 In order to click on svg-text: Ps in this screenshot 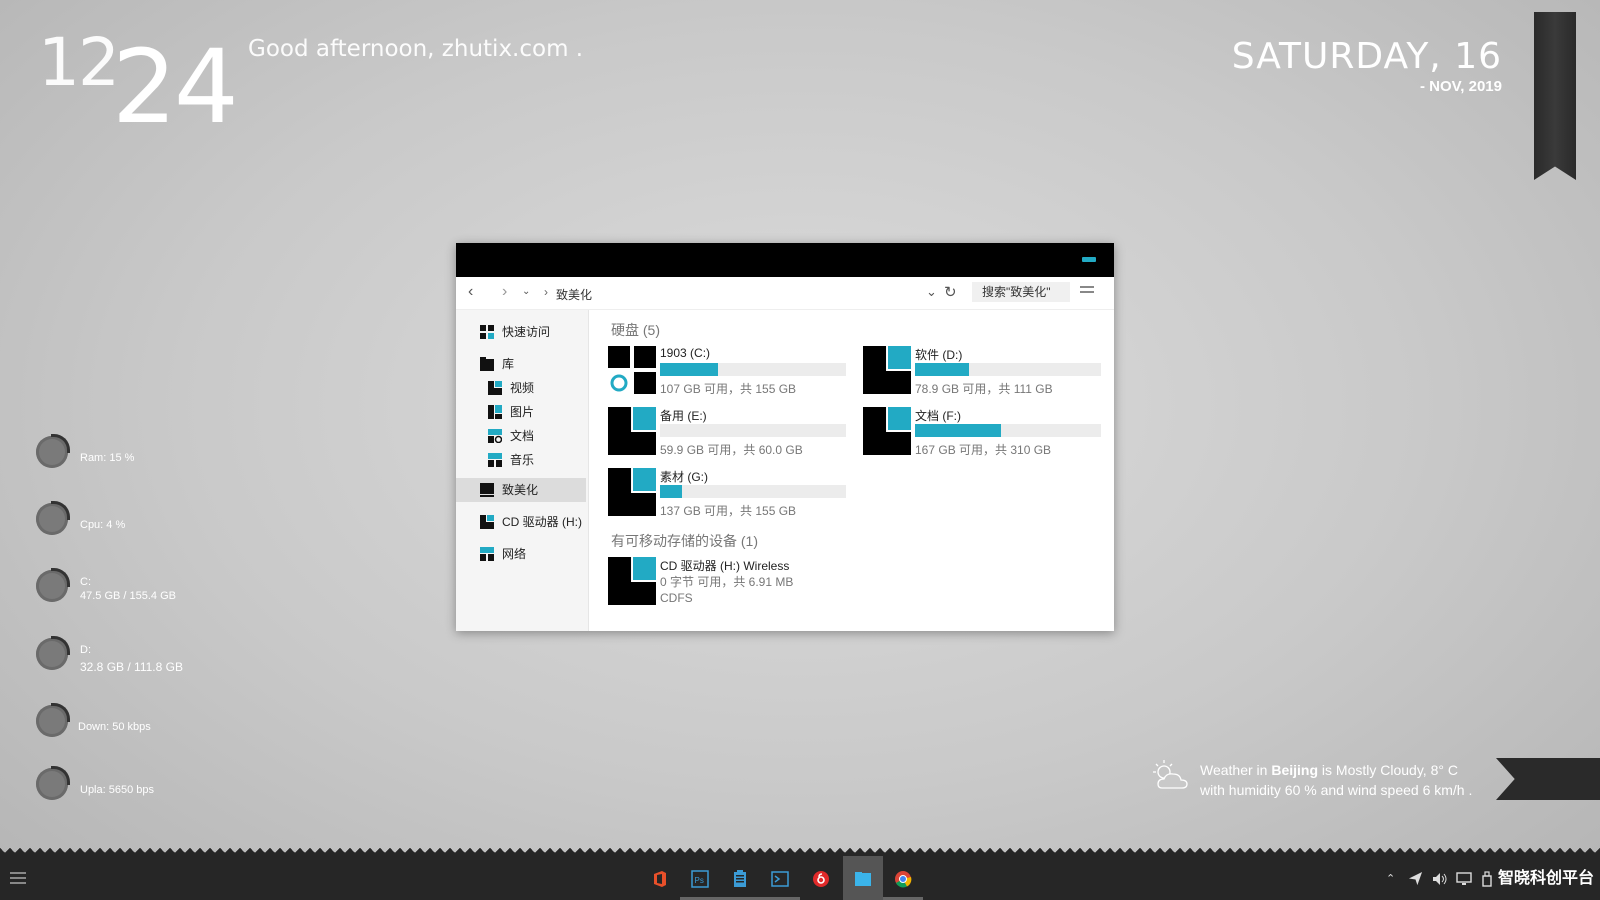, I will do `click(699, 880)`.